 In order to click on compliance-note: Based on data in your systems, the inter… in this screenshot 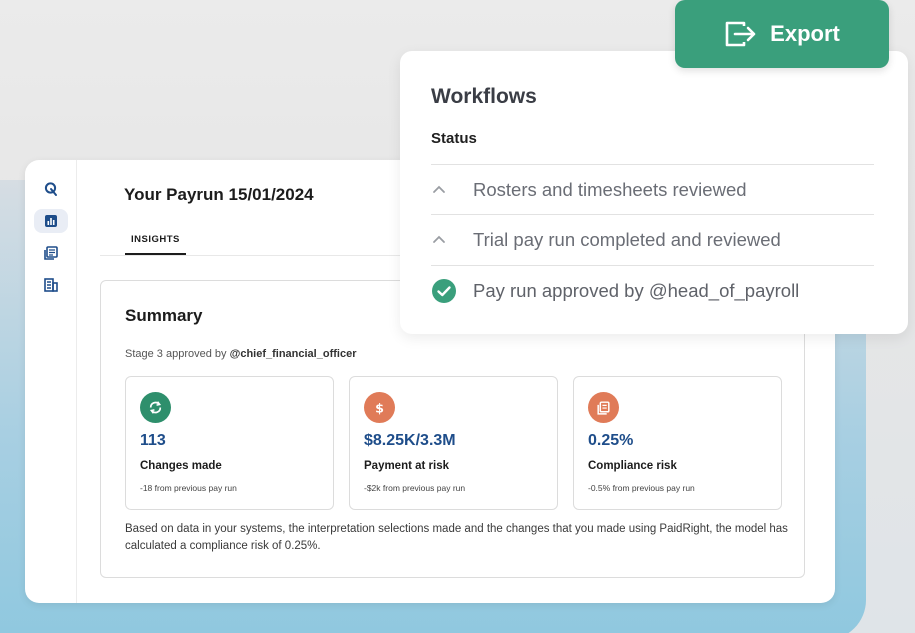, I will do `click(456, 537)`.